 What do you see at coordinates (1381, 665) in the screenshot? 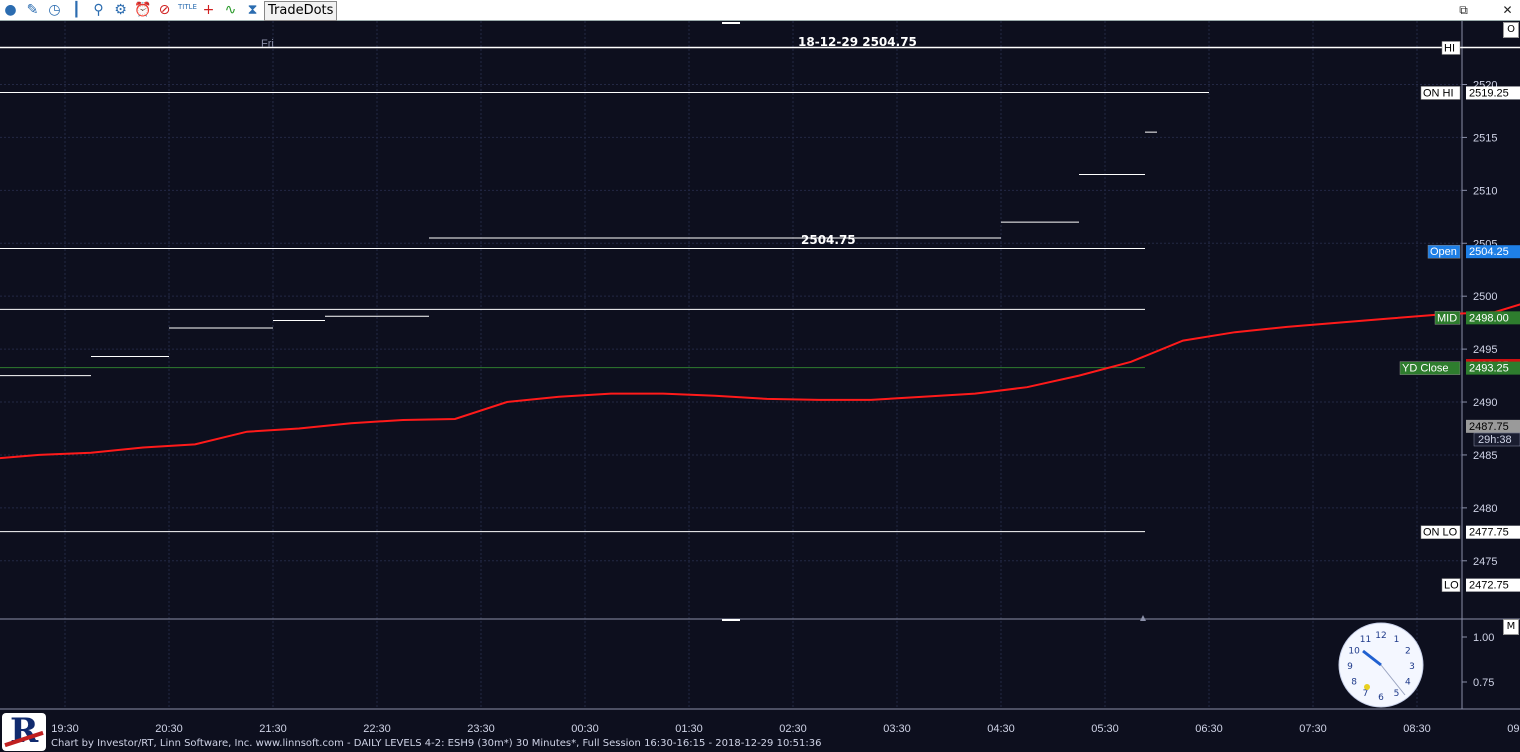
I see `clock-dial-icon: 12 12 3 45678 9 1011` at bounding box center [1381, 665].